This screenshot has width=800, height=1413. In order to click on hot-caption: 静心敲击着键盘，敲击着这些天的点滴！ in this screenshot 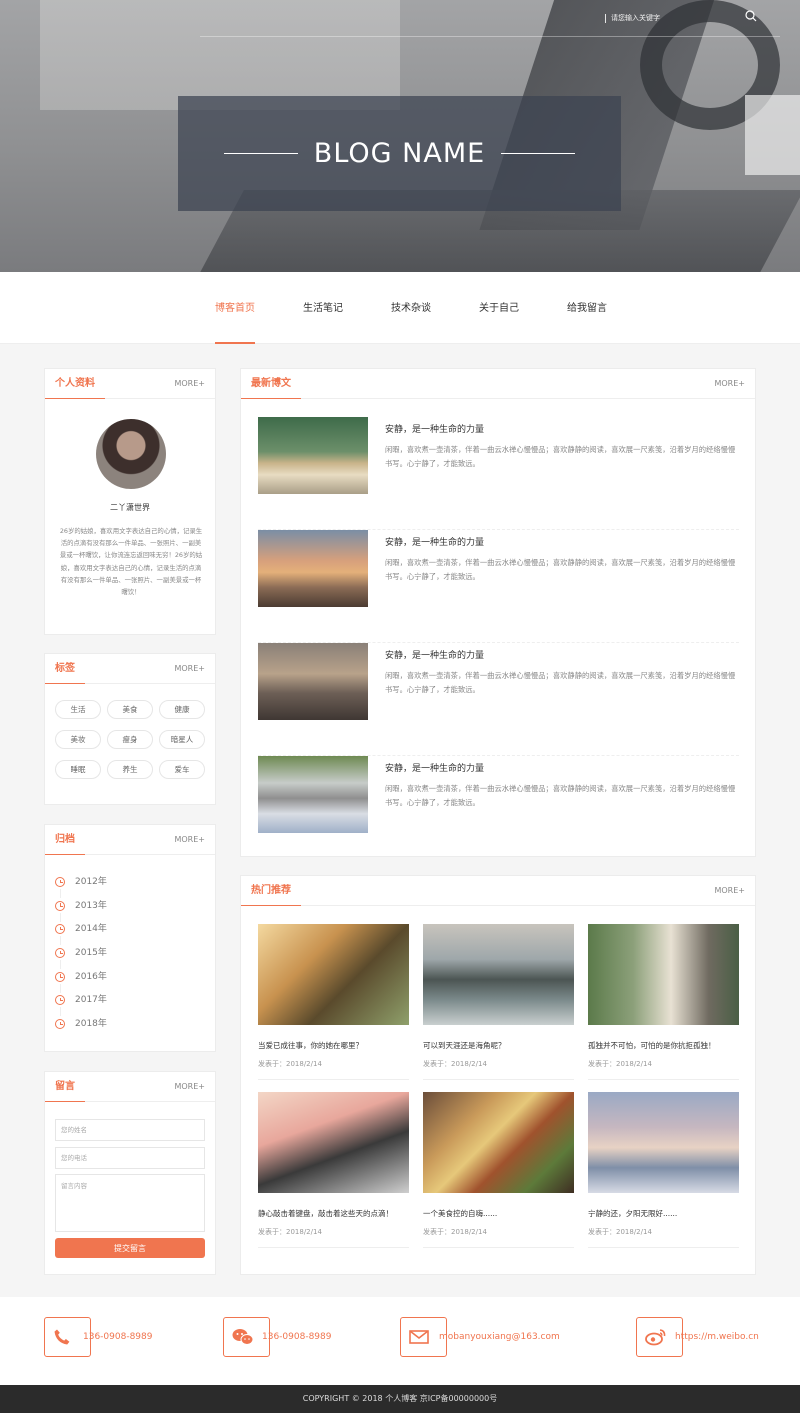, I will do `click(325, 1213)`.